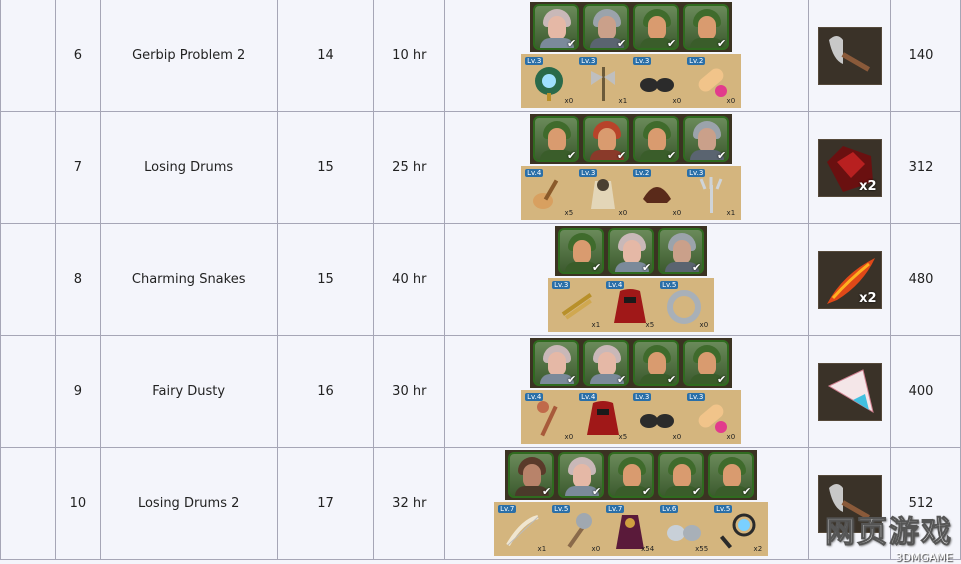 The width and height of the screenshot is (961, 564). I want to click on trident-icon, so click(711, 195).